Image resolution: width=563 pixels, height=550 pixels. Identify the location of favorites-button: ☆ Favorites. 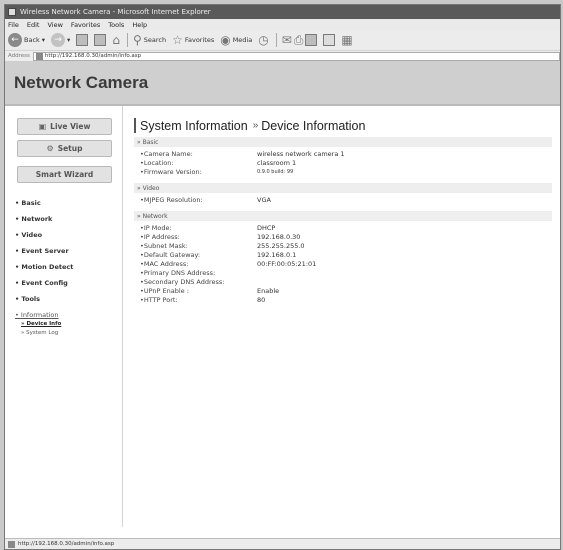
(193, 40).